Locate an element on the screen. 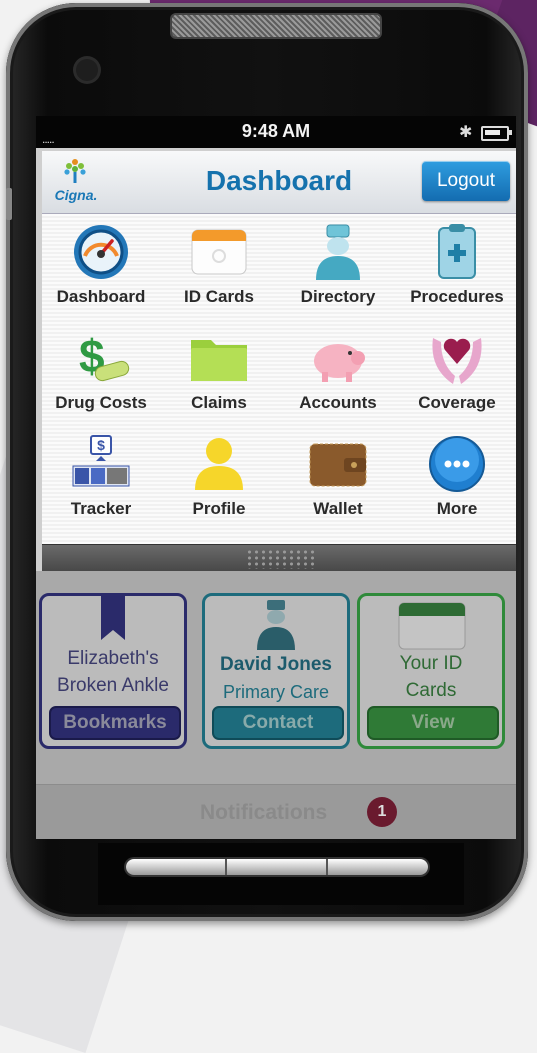  more-icon is located at coordinates (457, 464).